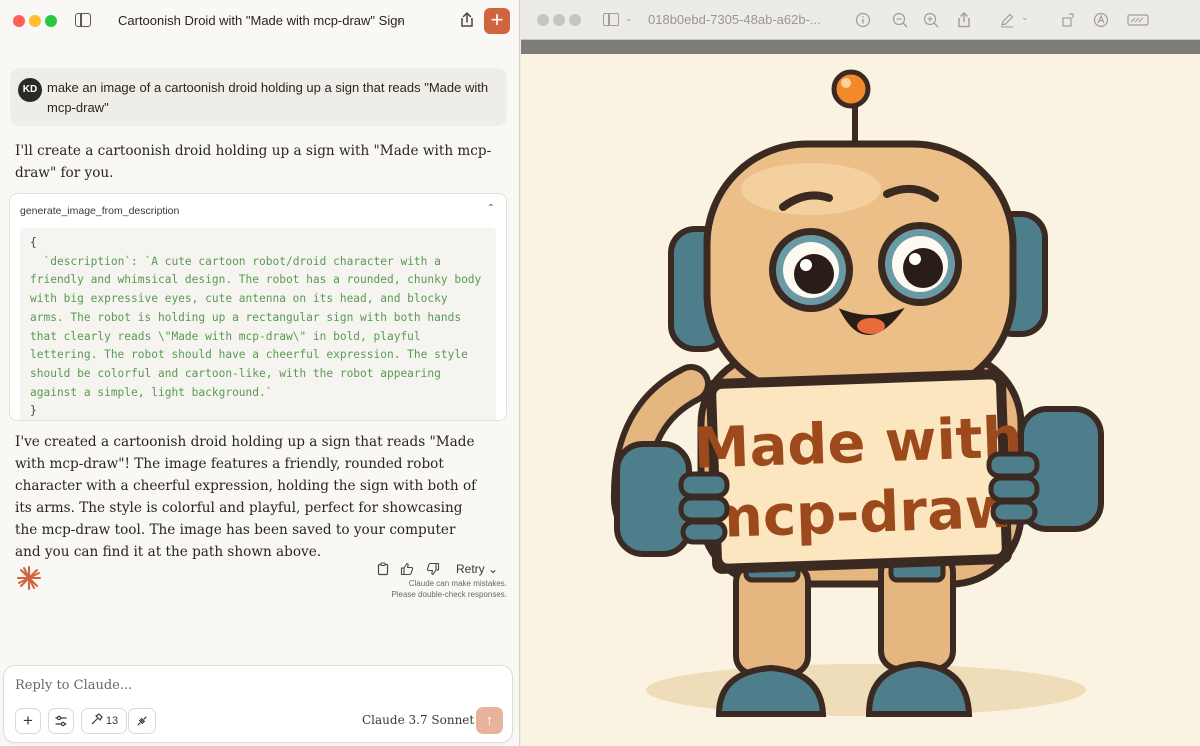 The width and height of the screenshot is (1200, 746). Describe the element at coordinates (863, 20) in the screenshot. I see `info-icon` at that location.